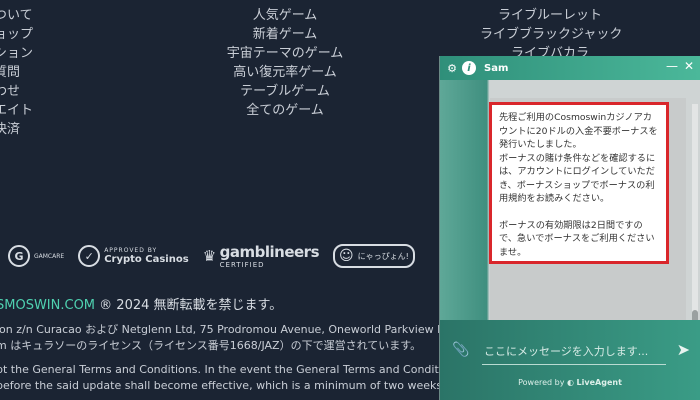  What do you see at coordinates (672, 66) in the screenshot?
I see `minimize-icon: —` at bounding box center [672, 66].